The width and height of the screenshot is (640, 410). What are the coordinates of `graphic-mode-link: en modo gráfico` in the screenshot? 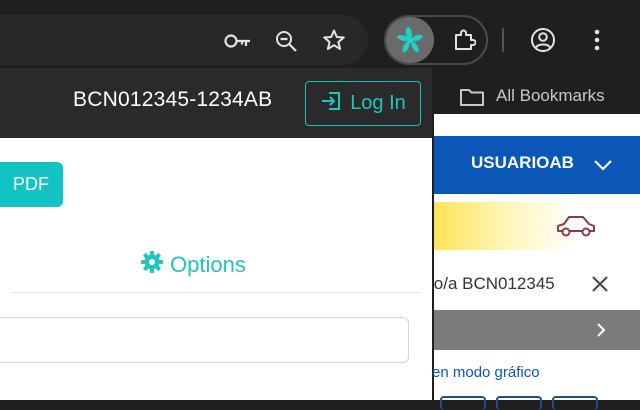 It's located at (486, 372).